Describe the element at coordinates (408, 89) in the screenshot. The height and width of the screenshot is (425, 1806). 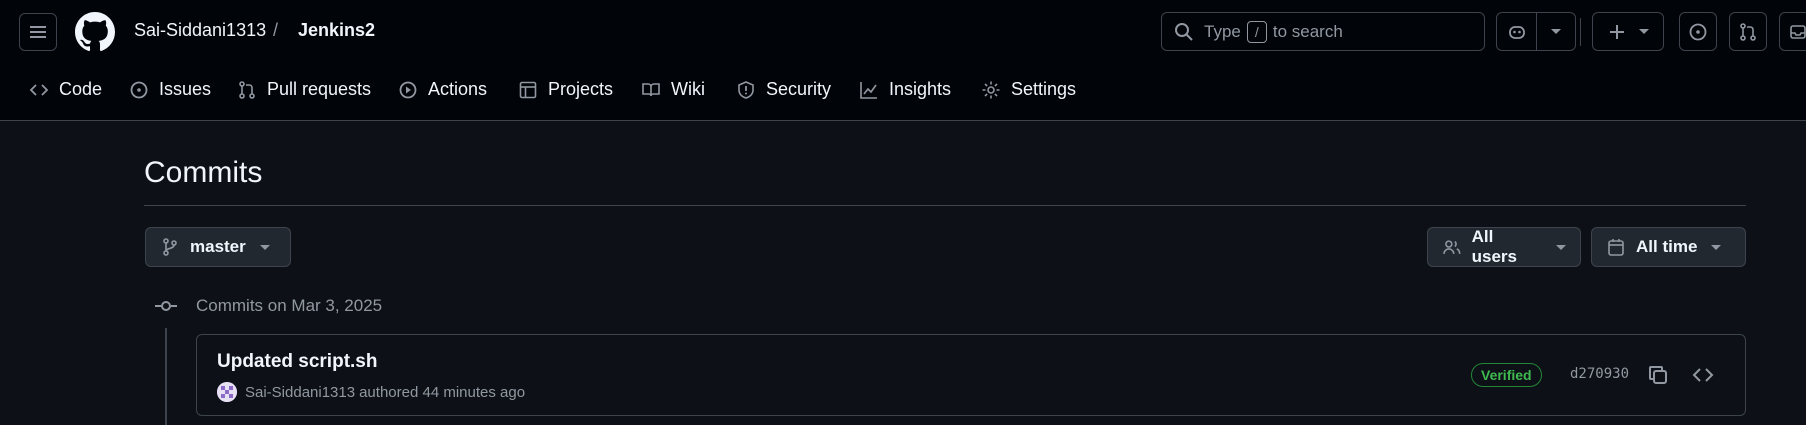
I see `play-icon` at that location.